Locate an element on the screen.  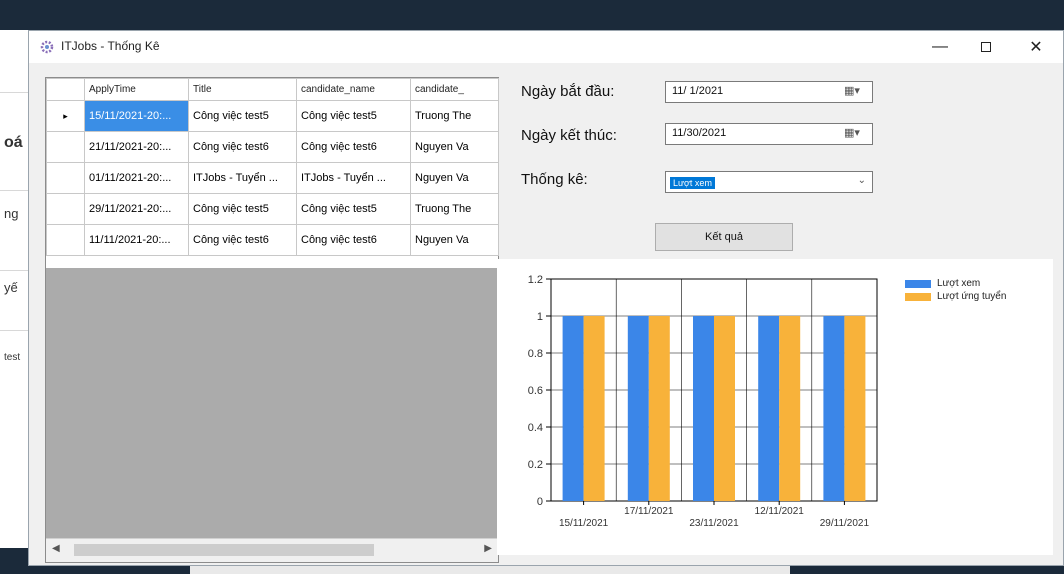
close-icon: ✕ is located at coordinates (1036, 47).